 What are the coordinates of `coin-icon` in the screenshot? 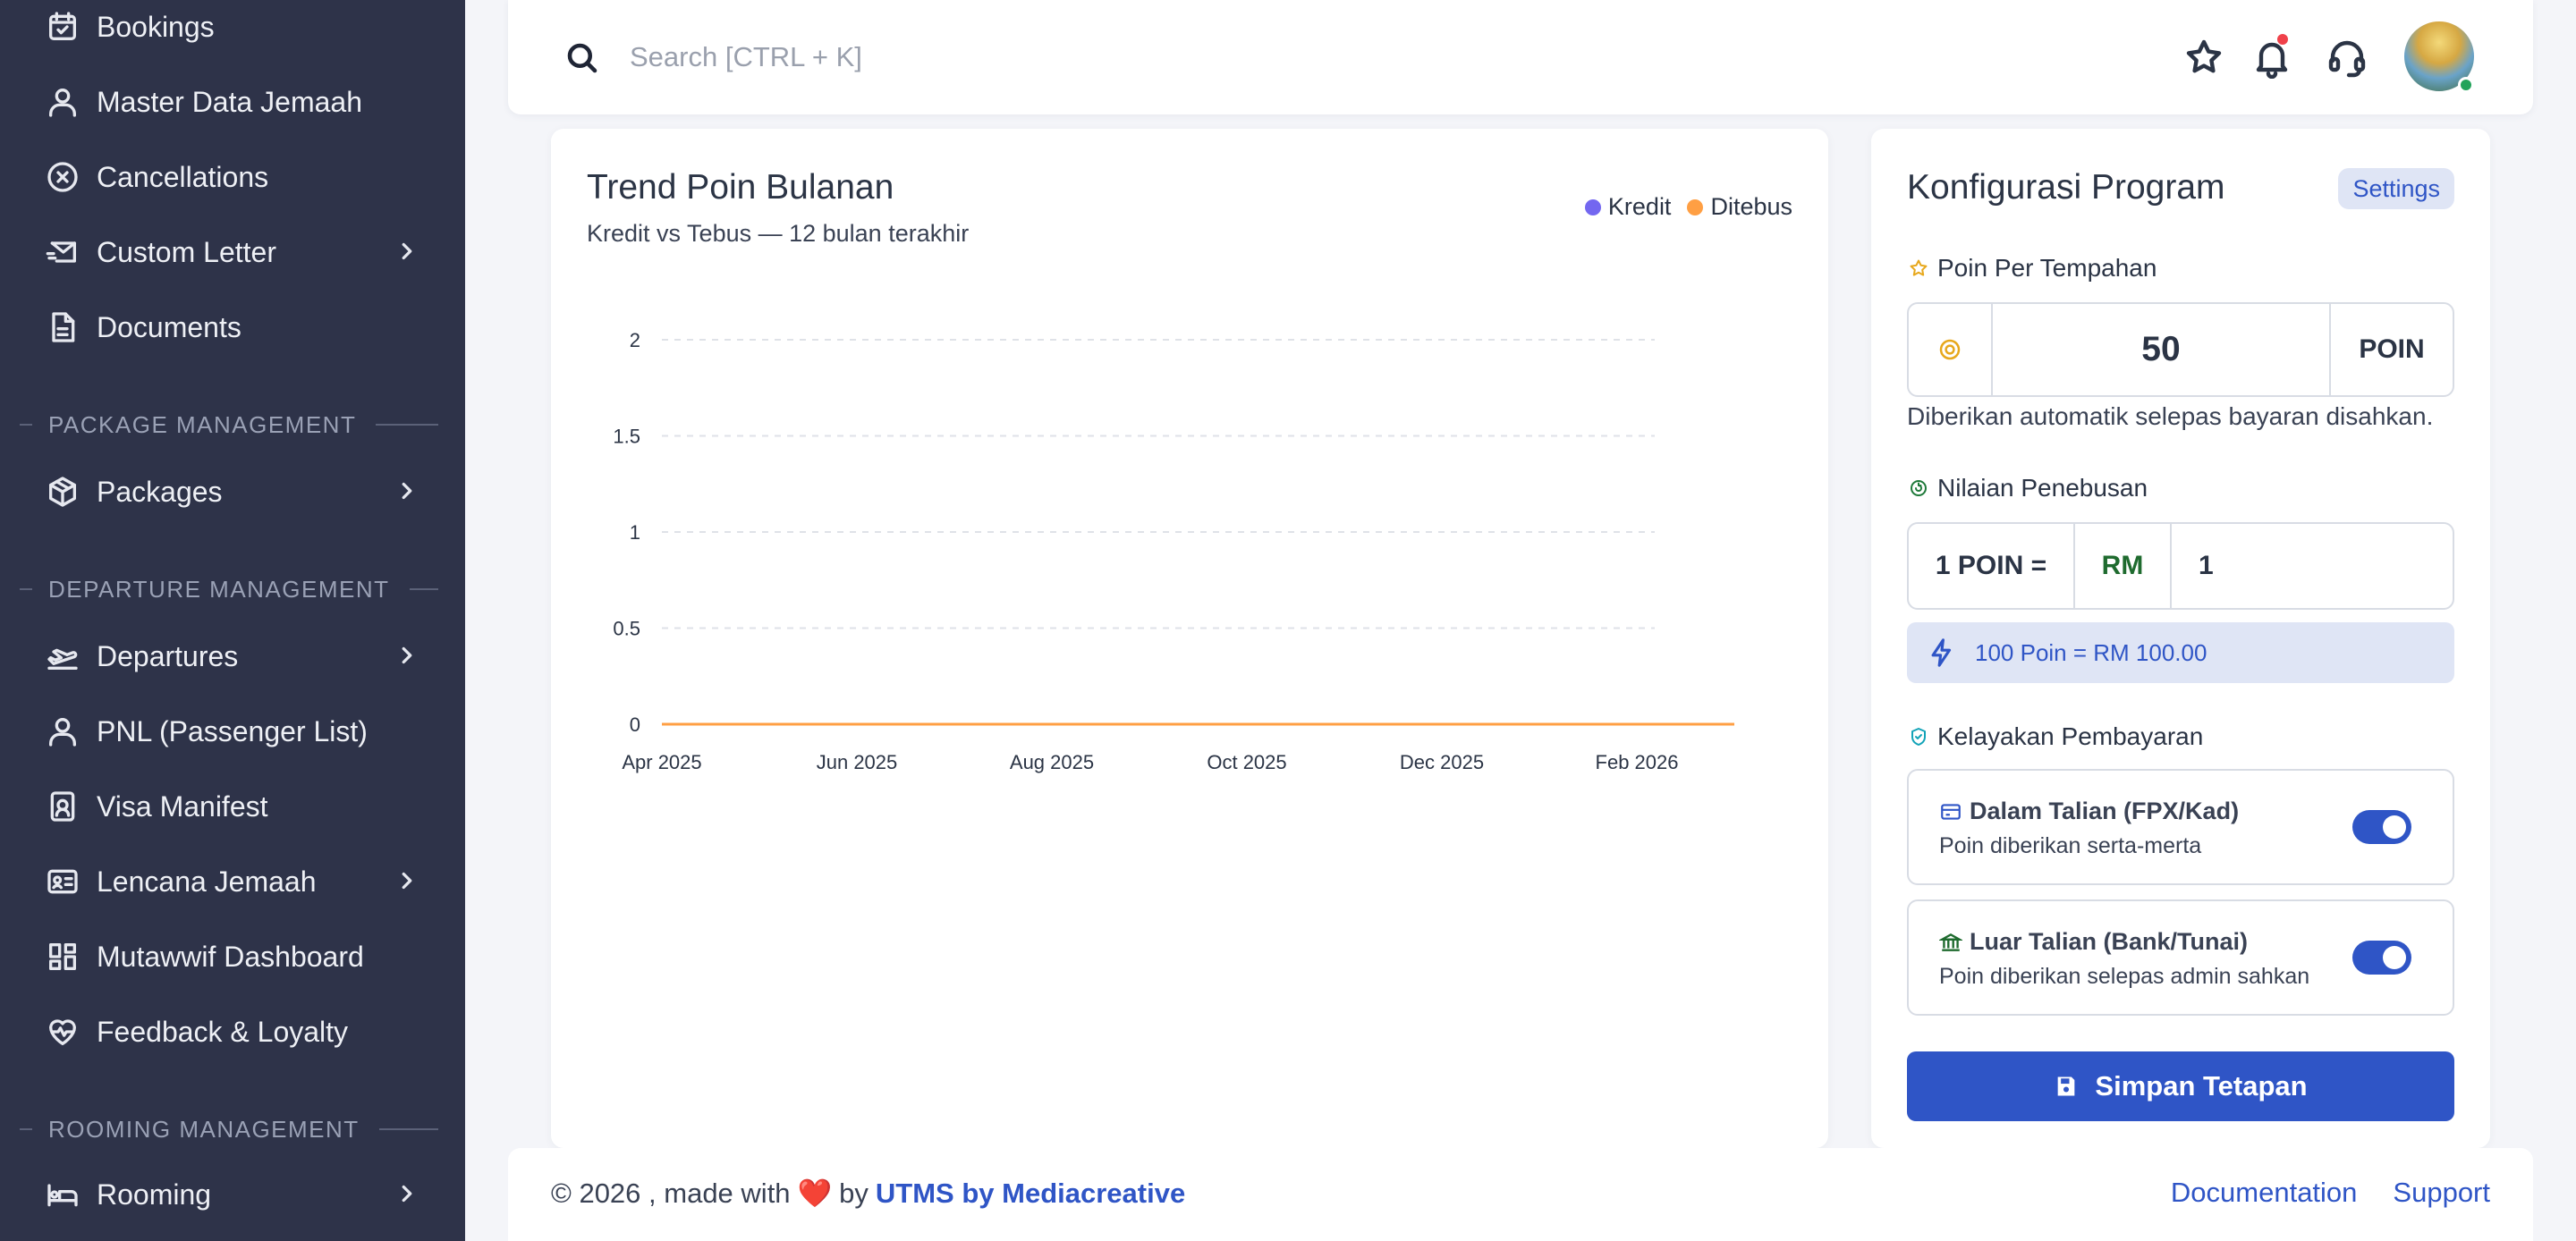 It's located at (1951, 349).